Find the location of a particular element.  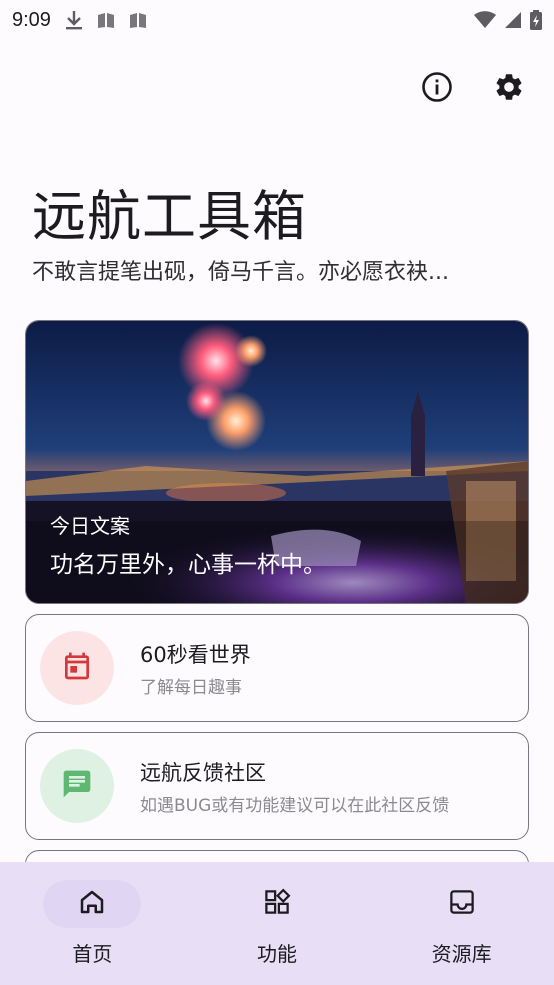

inbox-icon is located at coordinates (462, 904).